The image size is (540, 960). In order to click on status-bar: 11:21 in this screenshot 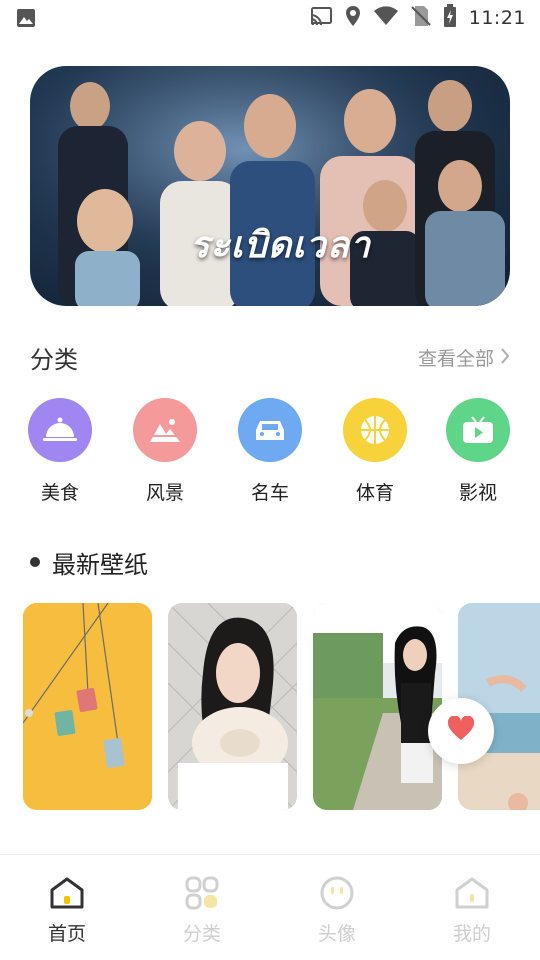, I will do `click(270, 18)`.